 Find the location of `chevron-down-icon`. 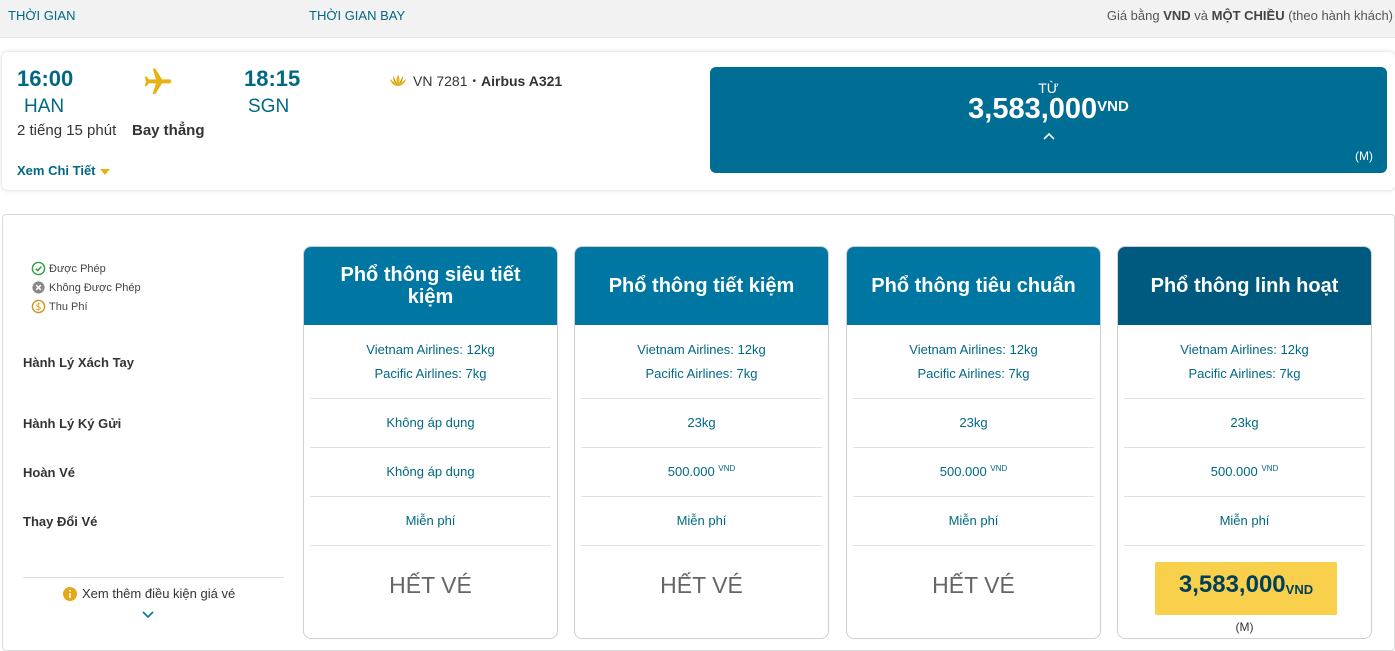

chevron-down-icon is located at coordinates (148, 615).